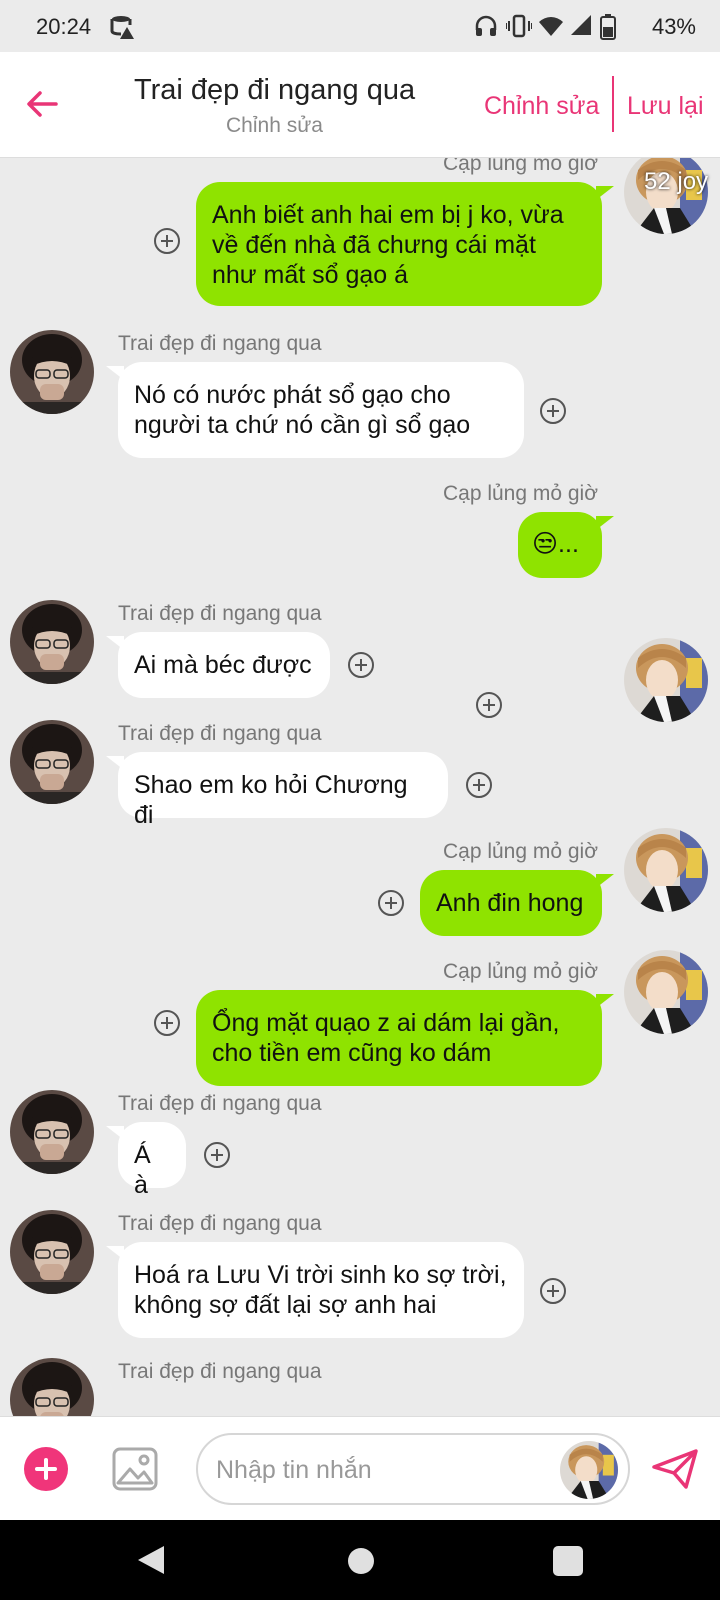 The height and width of the screenshot is (1600, 720). I want to click on overlay-text: 52 joy, so click(676, 181).